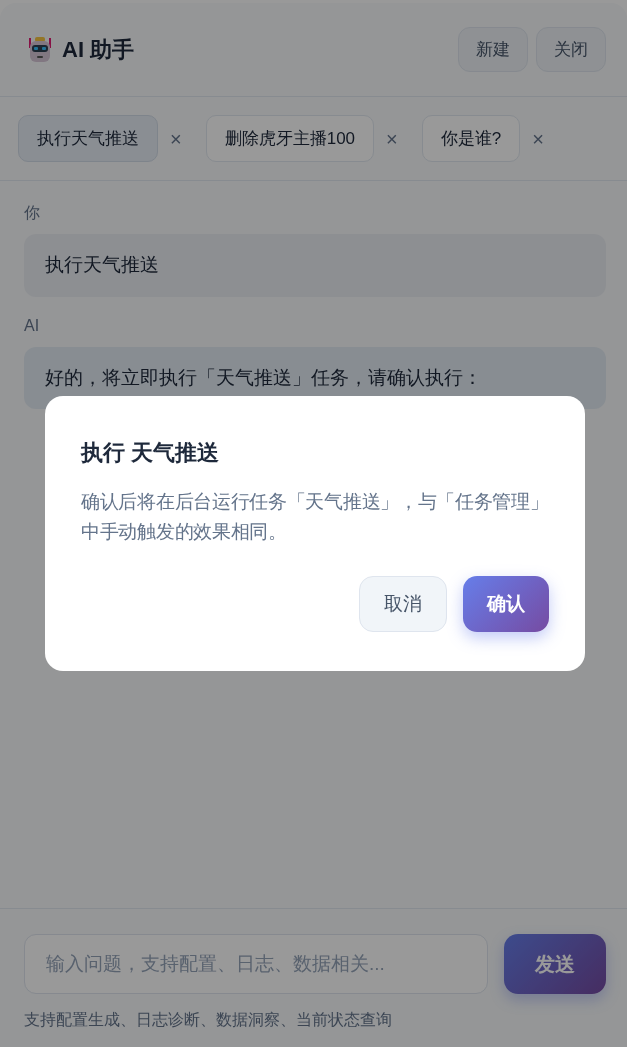  I want to click on close-button: 关闭, so click(571, 49).